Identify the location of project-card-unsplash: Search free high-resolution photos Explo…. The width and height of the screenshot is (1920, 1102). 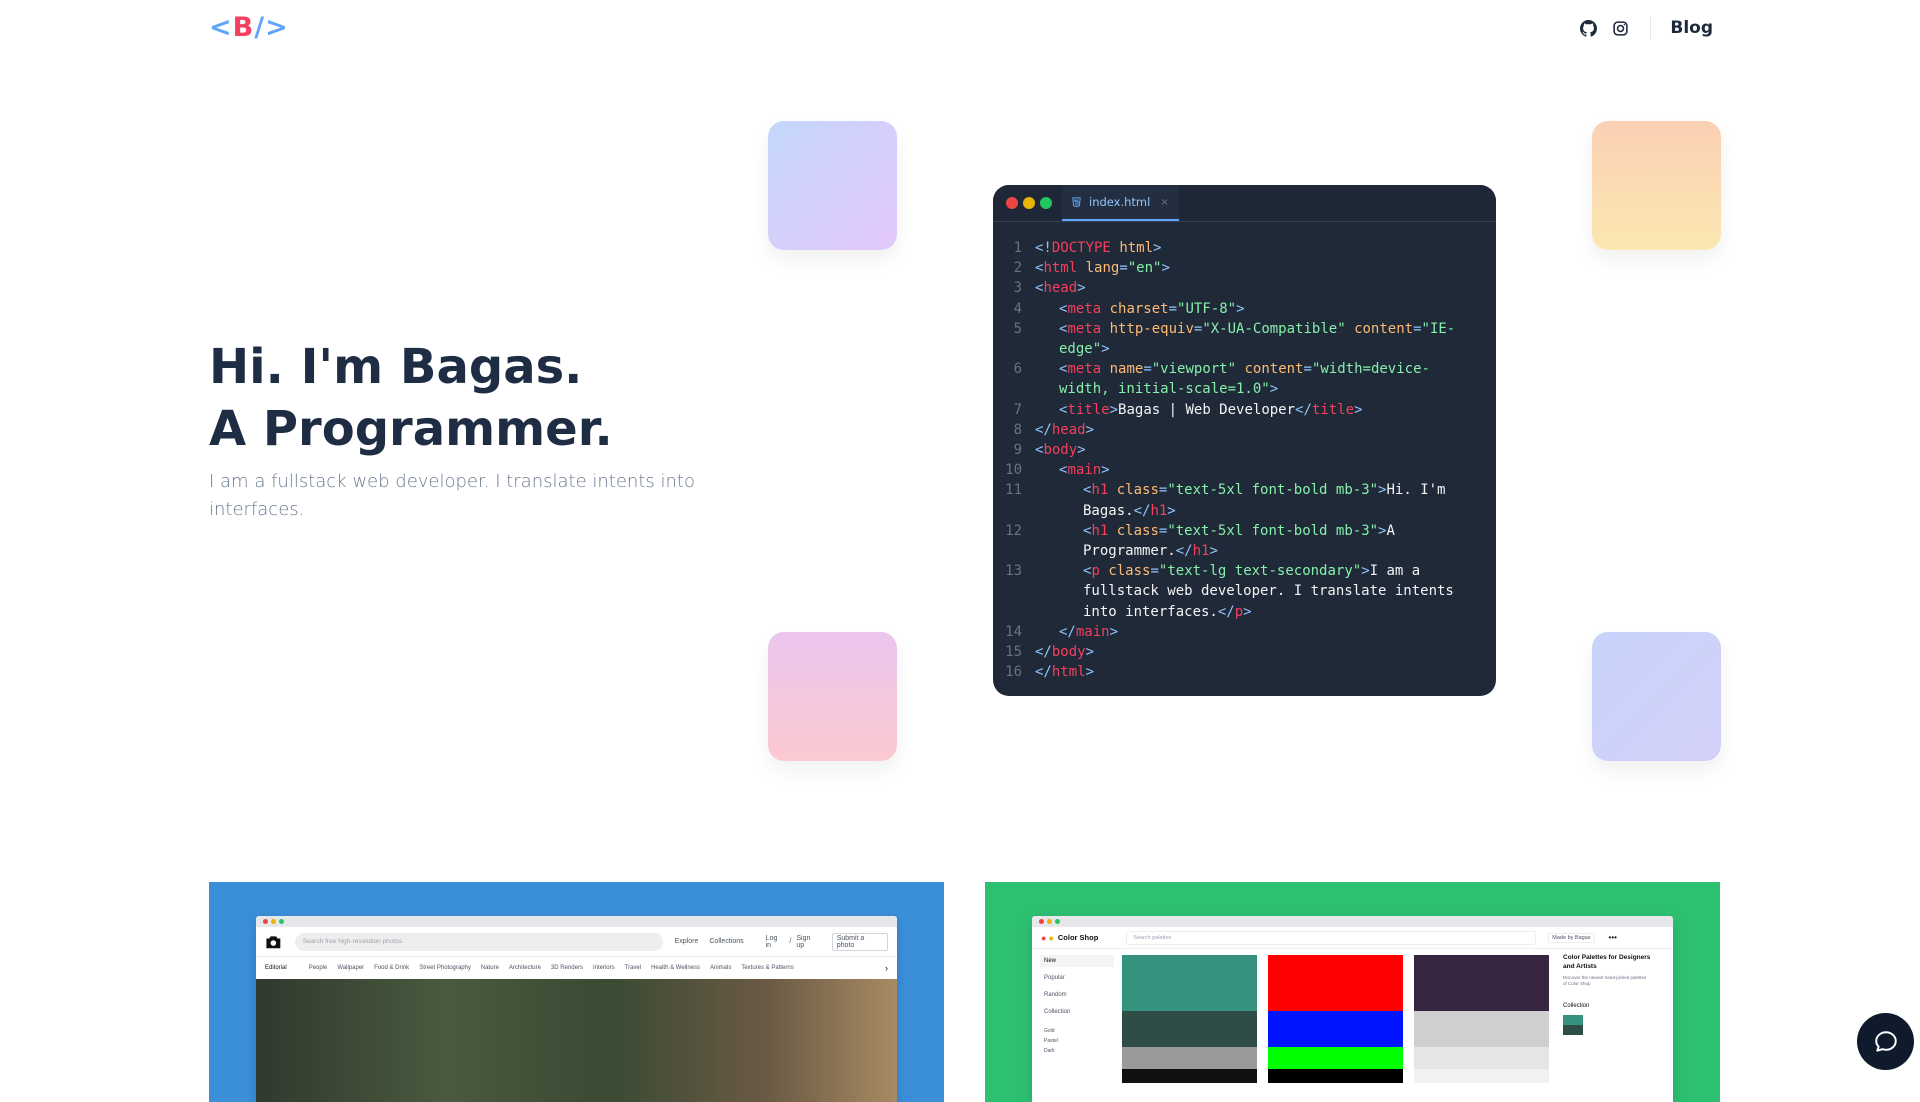
(576, 992).